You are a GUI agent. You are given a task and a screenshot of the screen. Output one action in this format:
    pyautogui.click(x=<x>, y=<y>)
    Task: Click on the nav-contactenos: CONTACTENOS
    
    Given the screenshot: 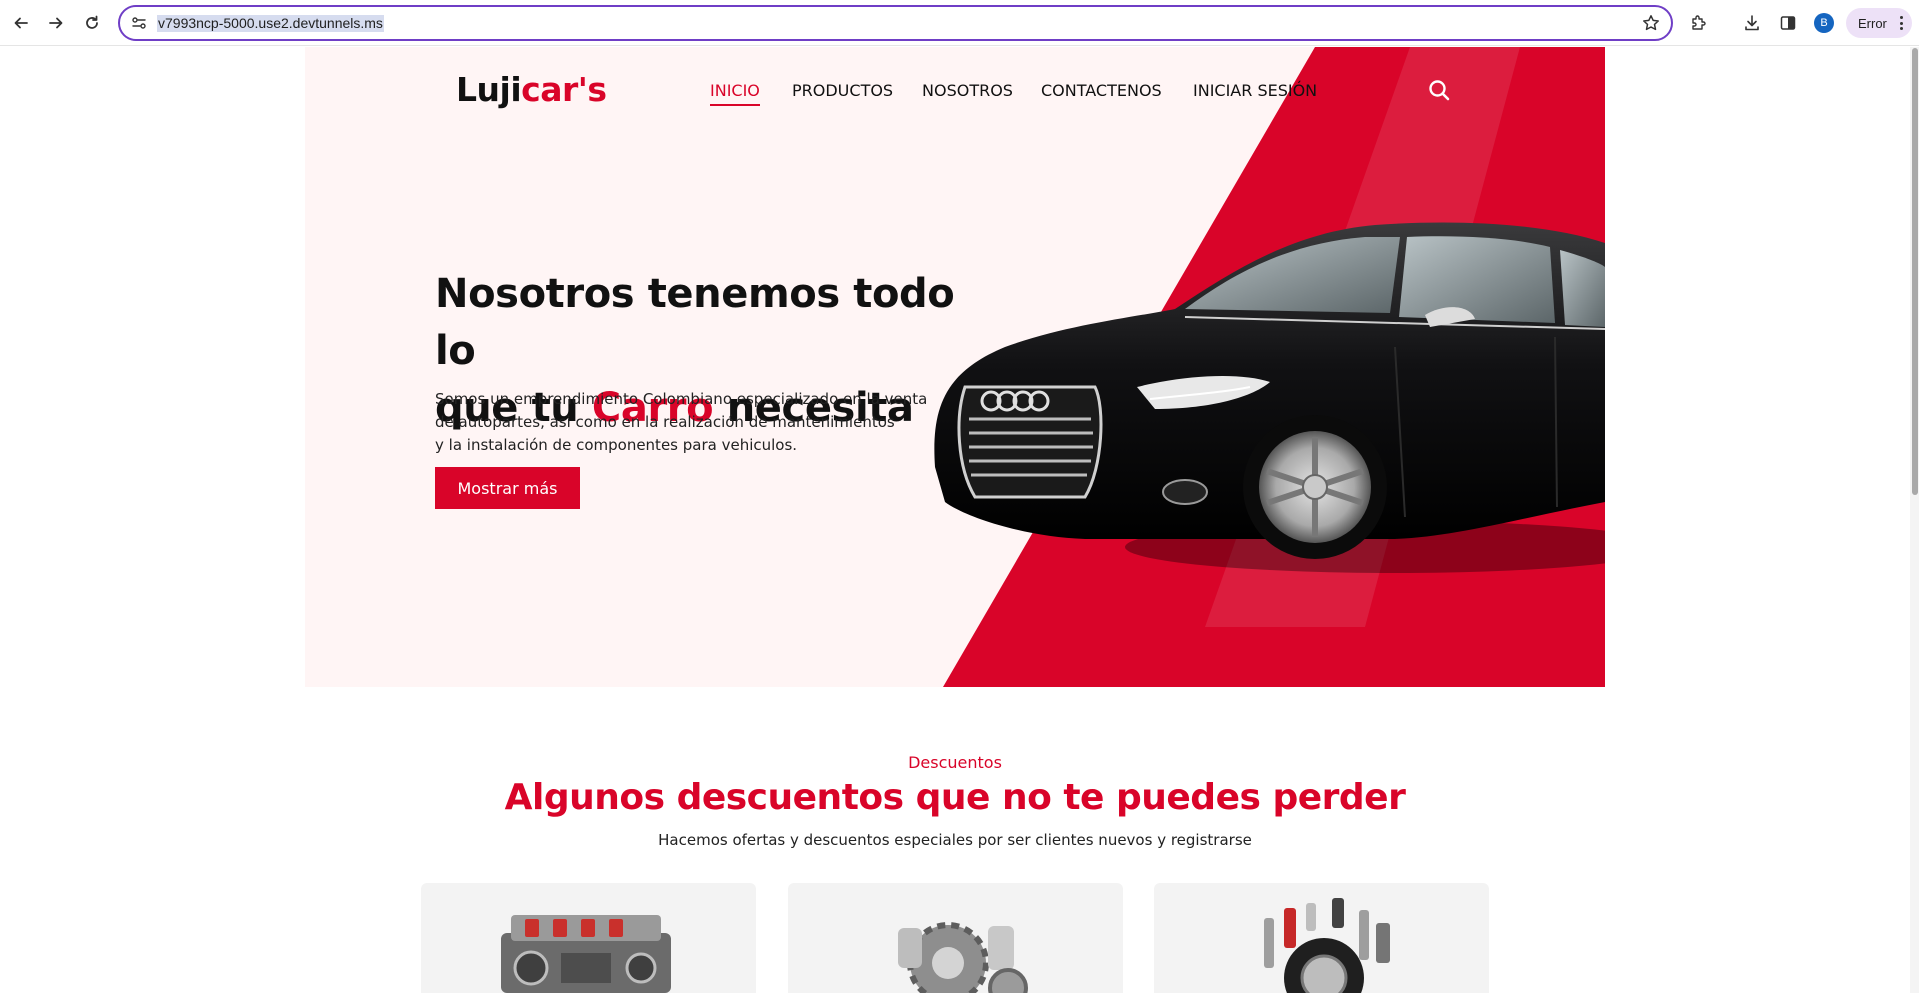 What is the action you would take?
    pyautogui.click(x=1101, y=90)
    